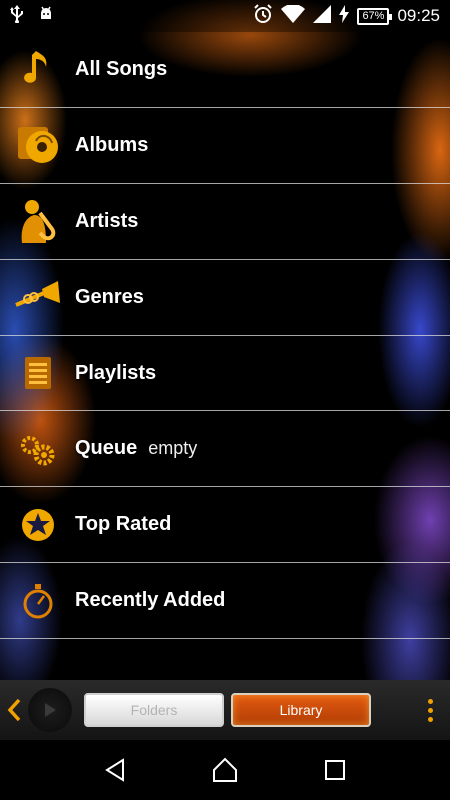 This screenshot has width=450, height=800. I want to click on menu-label: Queue, so click(106, 448).